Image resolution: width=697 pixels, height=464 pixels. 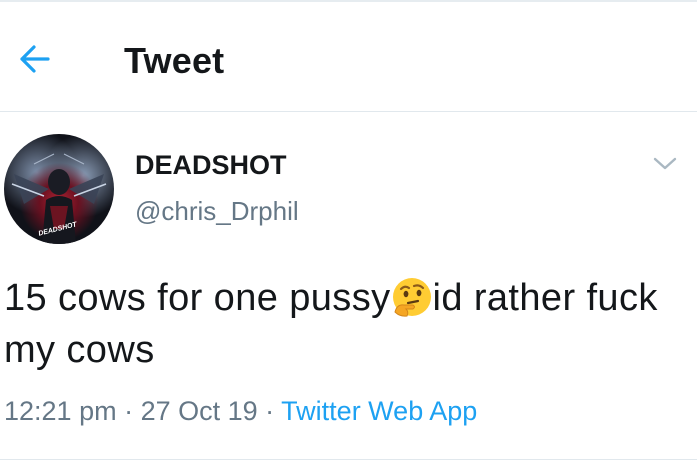 What do you see at coordinates (412, 297) in the screenshot?
I see `thinking-face-icon` at bounding box center [412, 297].